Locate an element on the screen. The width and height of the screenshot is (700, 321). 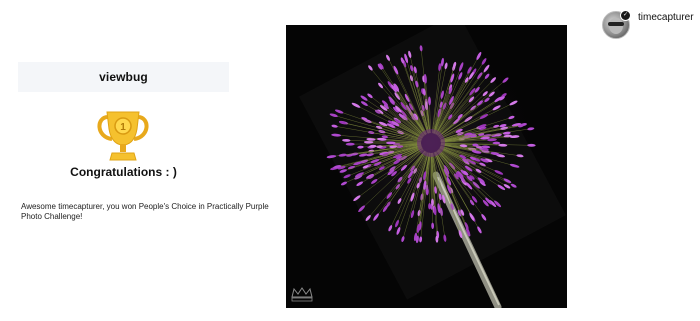
trophy-number: 1 is located at coordinates (123, 127).